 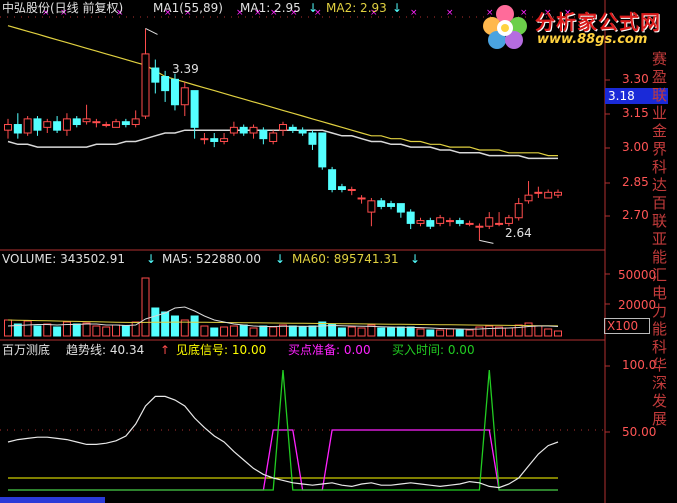 What do you see at coordinates (280, 259) in the screenshot?
I see `vol-ma5-arrow-icon: ↓` at bounding box center [280, 259].